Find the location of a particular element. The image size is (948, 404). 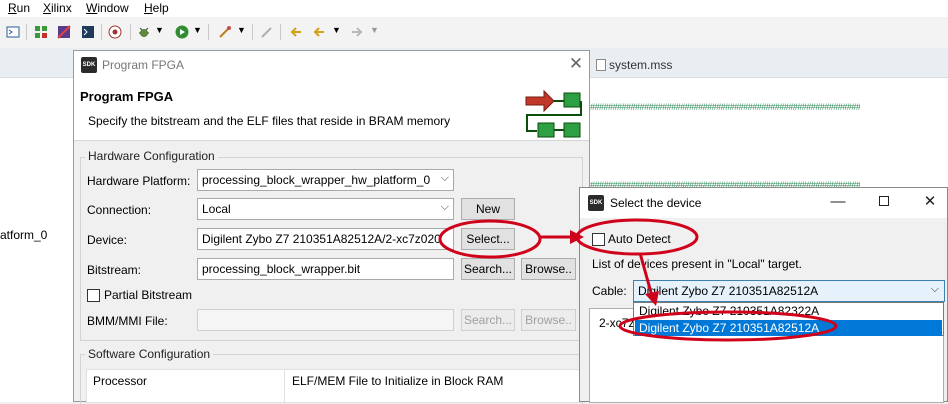

page-title: Program FPGA is located at coordinates (127, 96).